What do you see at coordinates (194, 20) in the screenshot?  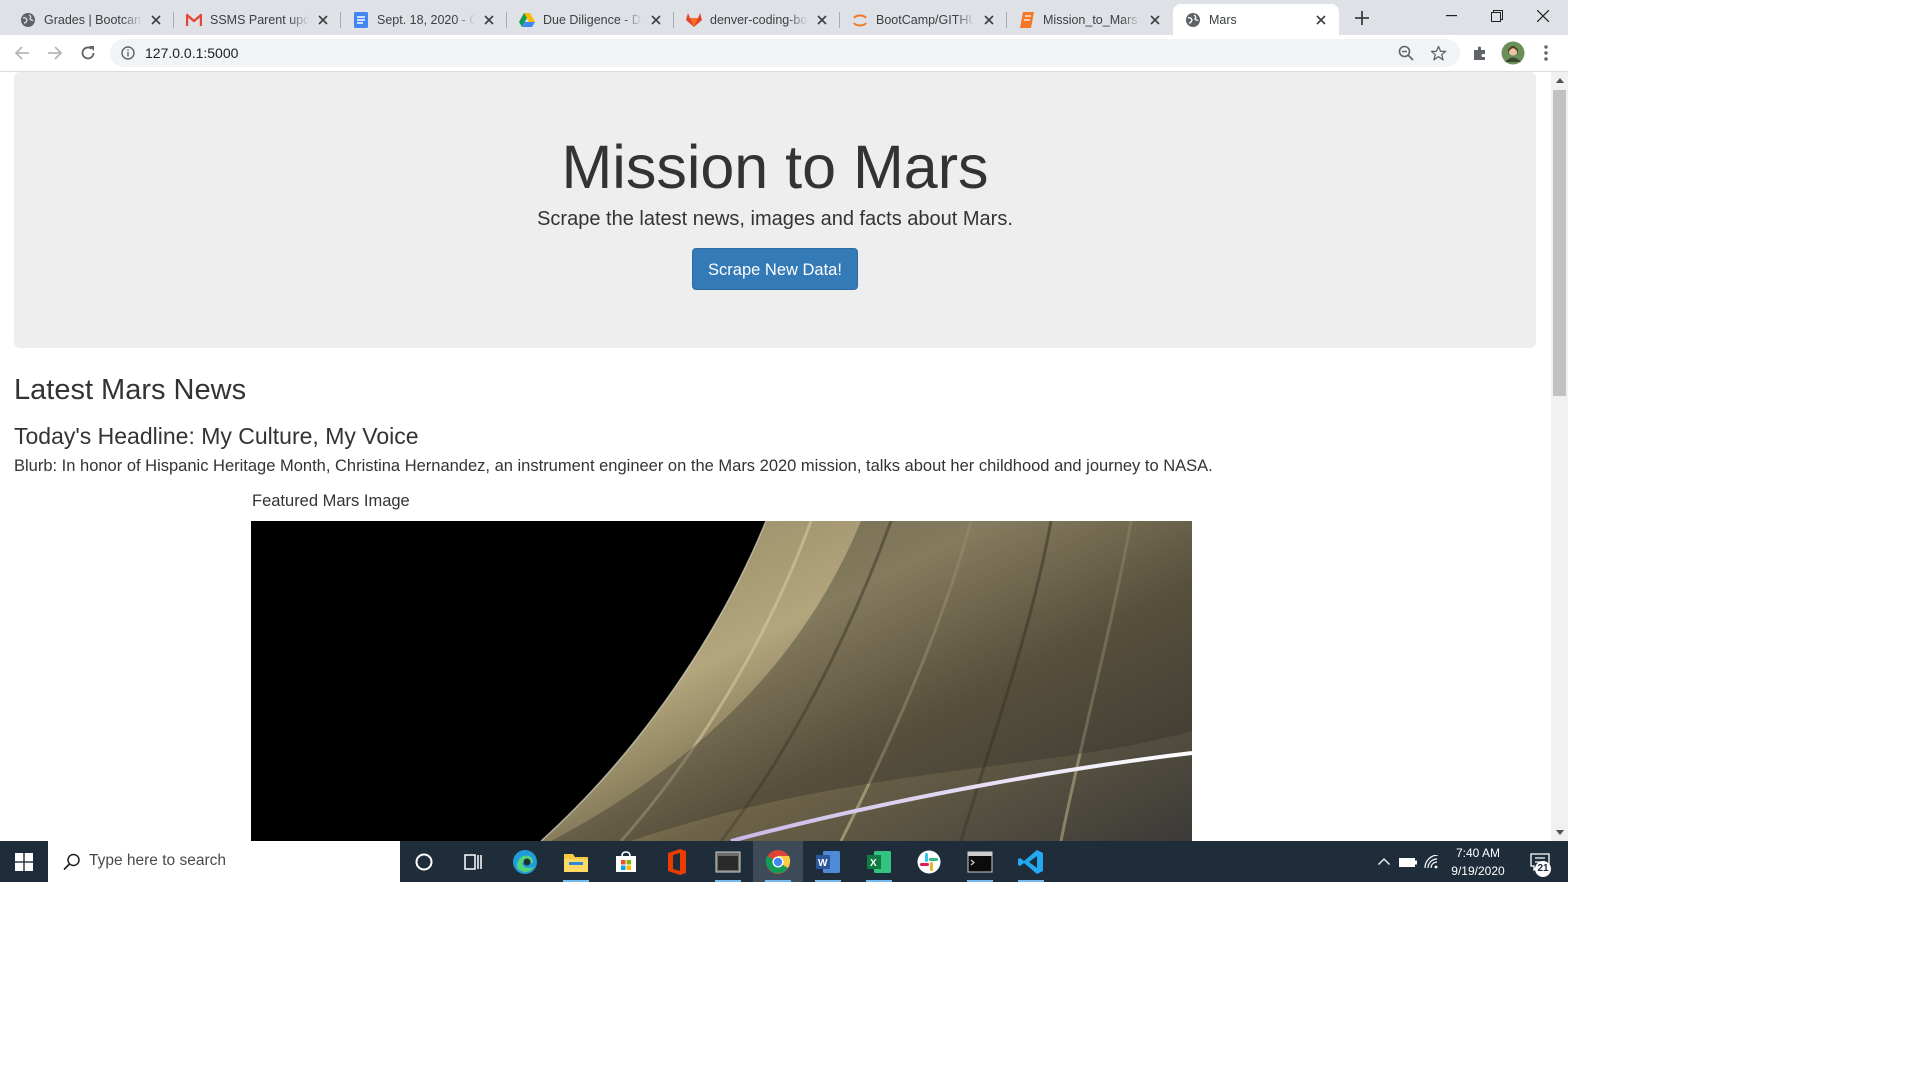 I see `gmail-icon` at bounding box center [194, 20].